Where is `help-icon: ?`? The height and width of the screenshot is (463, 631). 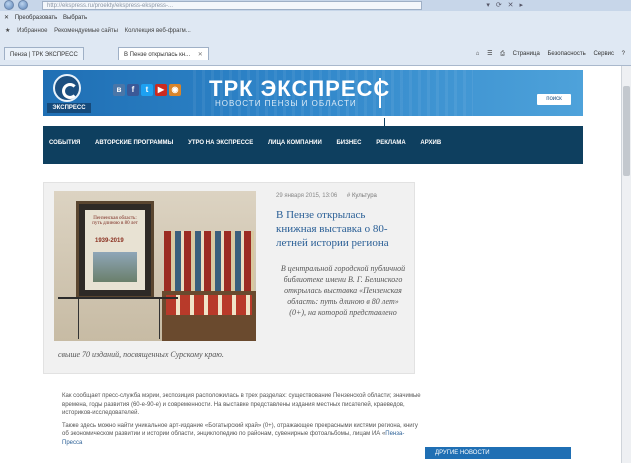
help-icon: ? is located at coordinates (623, 54).